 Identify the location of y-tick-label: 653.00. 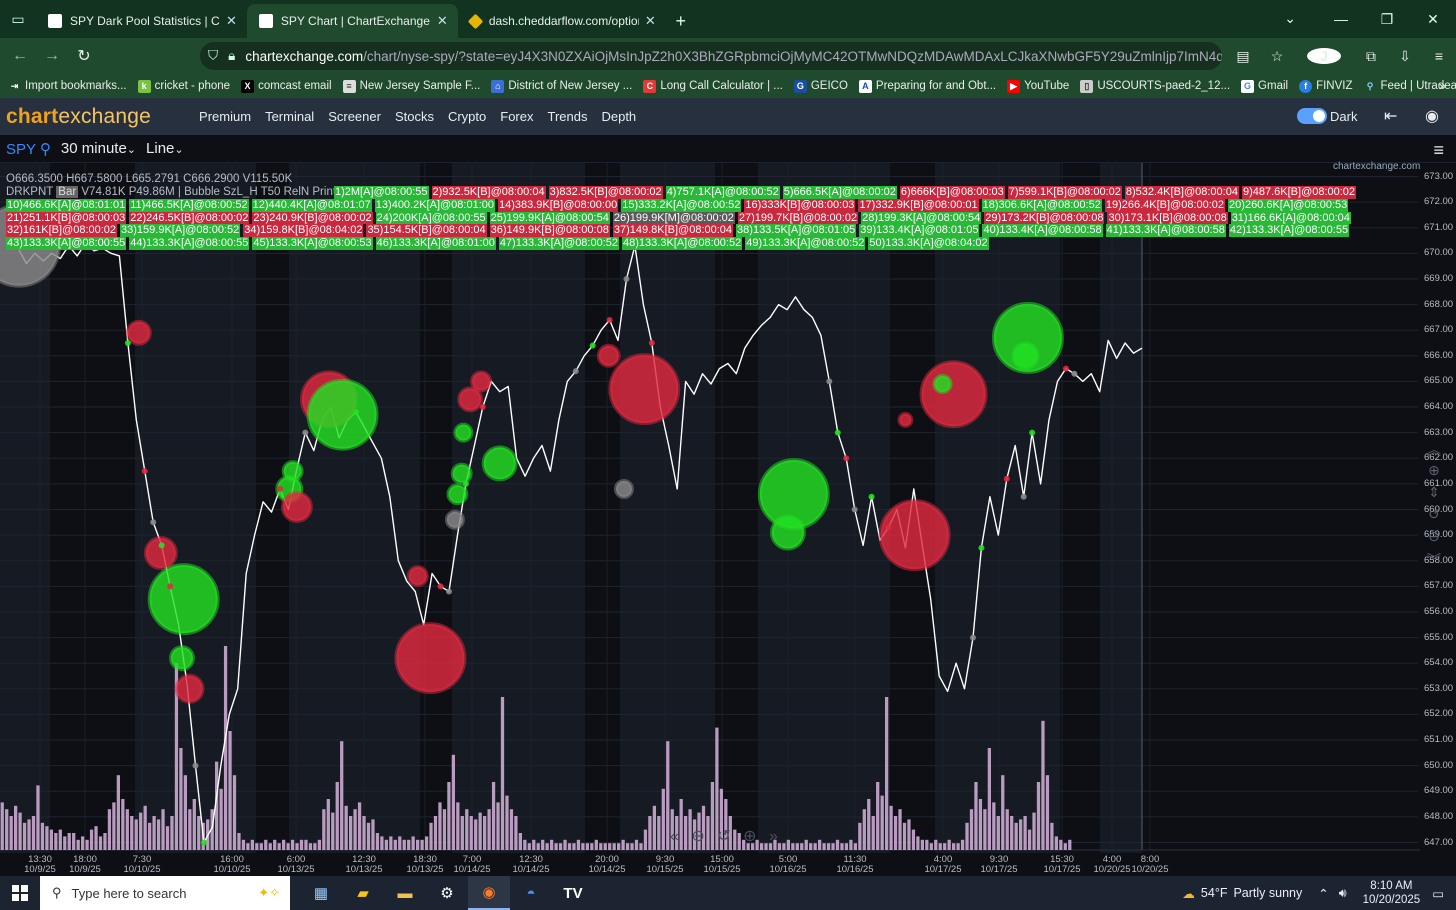
(1439, 688).